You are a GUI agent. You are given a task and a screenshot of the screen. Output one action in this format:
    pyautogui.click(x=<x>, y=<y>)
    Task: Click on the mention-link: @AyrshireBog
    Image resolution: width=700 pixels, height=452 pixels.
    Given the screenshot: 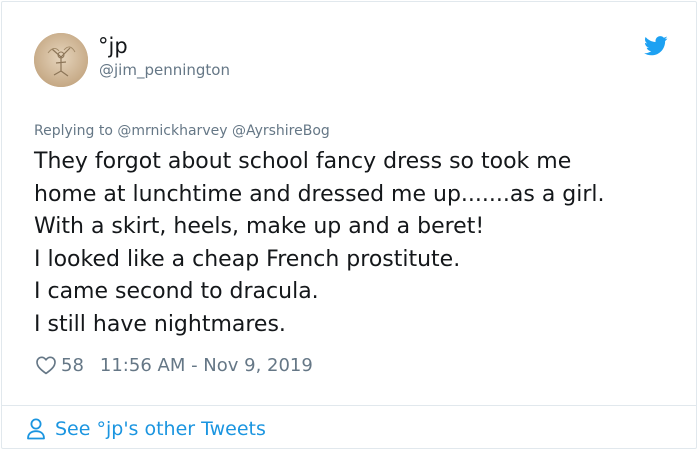 What is the action you would take?
    pyautogui.click(x=281, y=131)
    